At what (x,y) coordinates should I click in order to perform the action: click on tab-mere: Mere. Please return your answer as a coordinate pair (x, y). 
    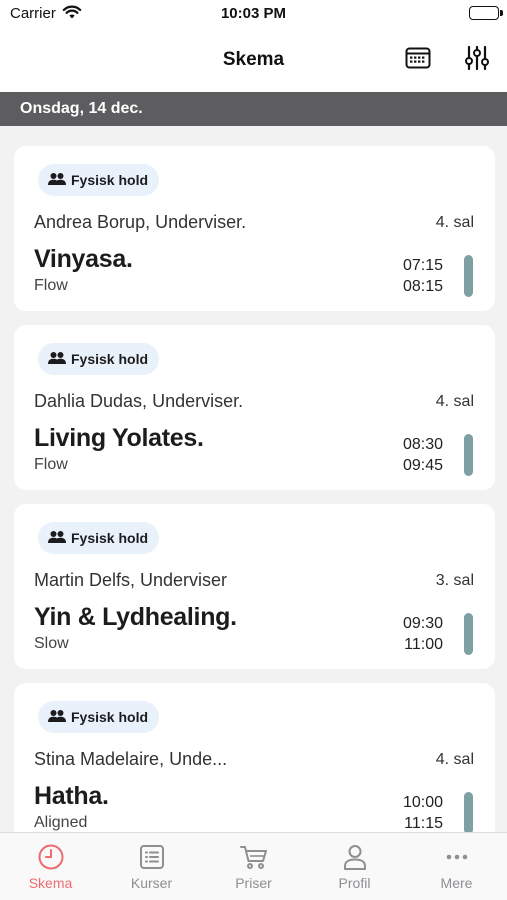
    Looking at the image, I should click on (456, 866).